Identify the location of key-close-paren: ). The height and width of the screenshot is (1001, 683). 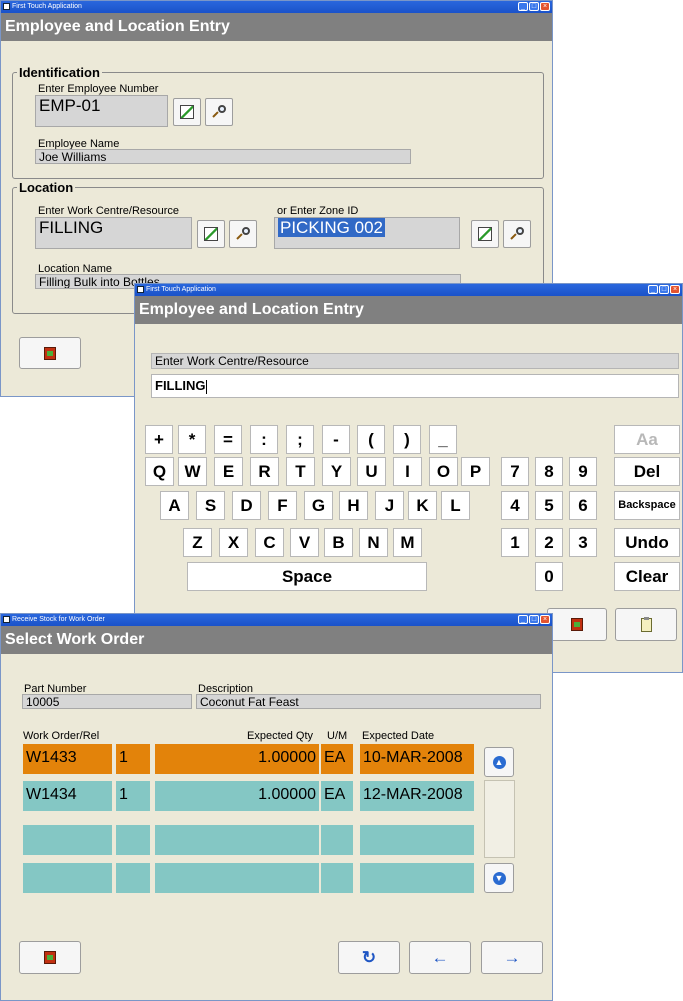
(407, 439).